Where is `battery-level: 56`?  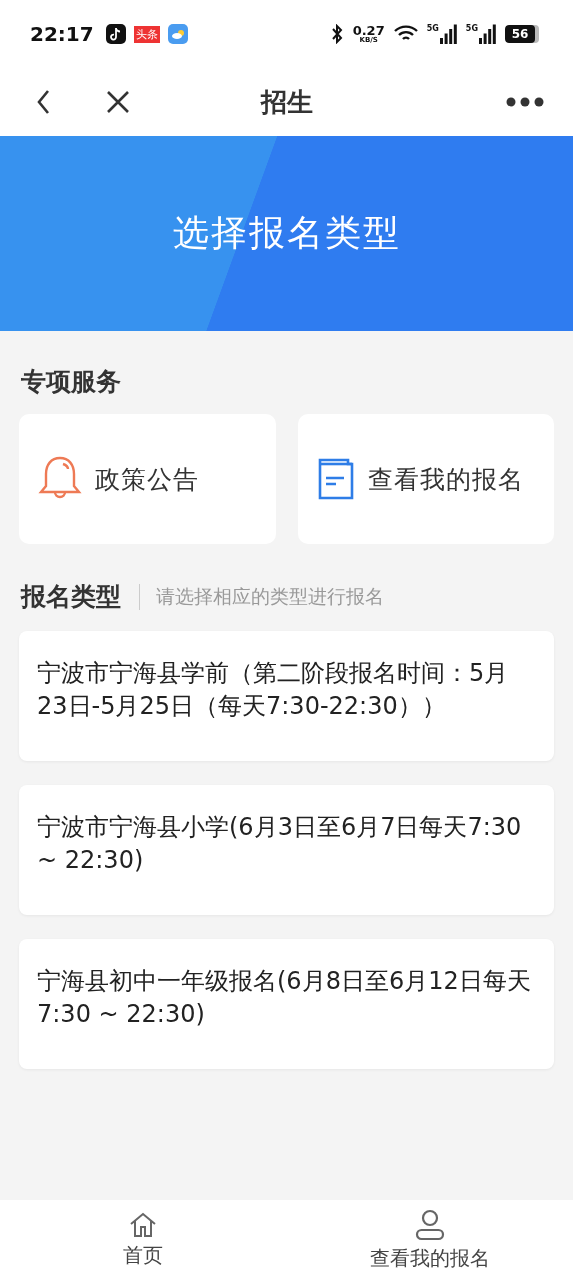
battery-level: 56 is located at coordinates (520, 34).